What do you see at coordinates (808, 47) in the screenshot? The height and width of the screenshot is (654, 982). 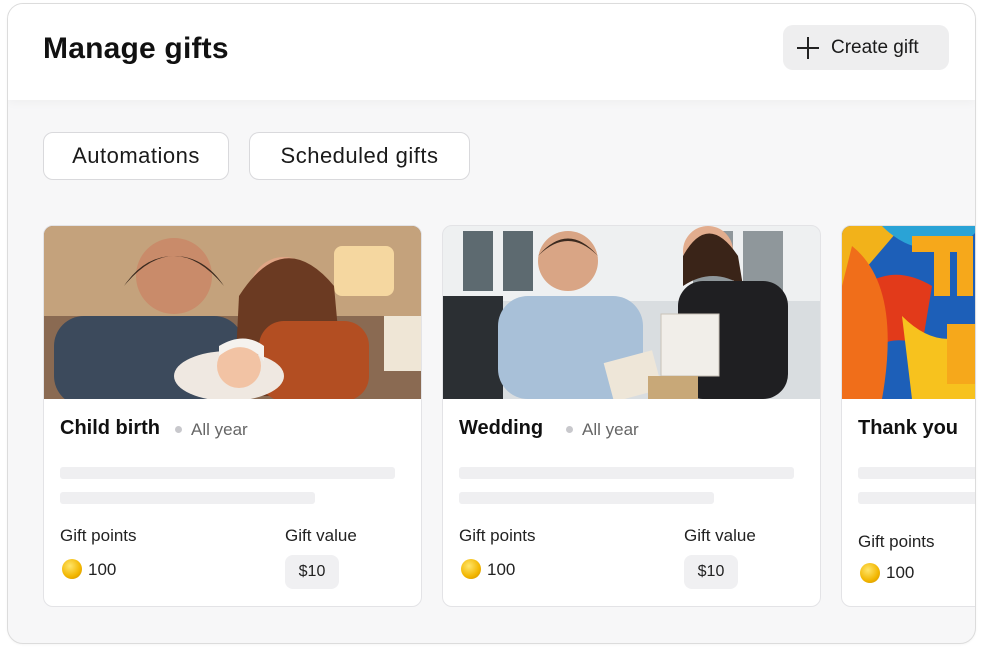 I see `plus-icon` at bounding box center [808, 47].